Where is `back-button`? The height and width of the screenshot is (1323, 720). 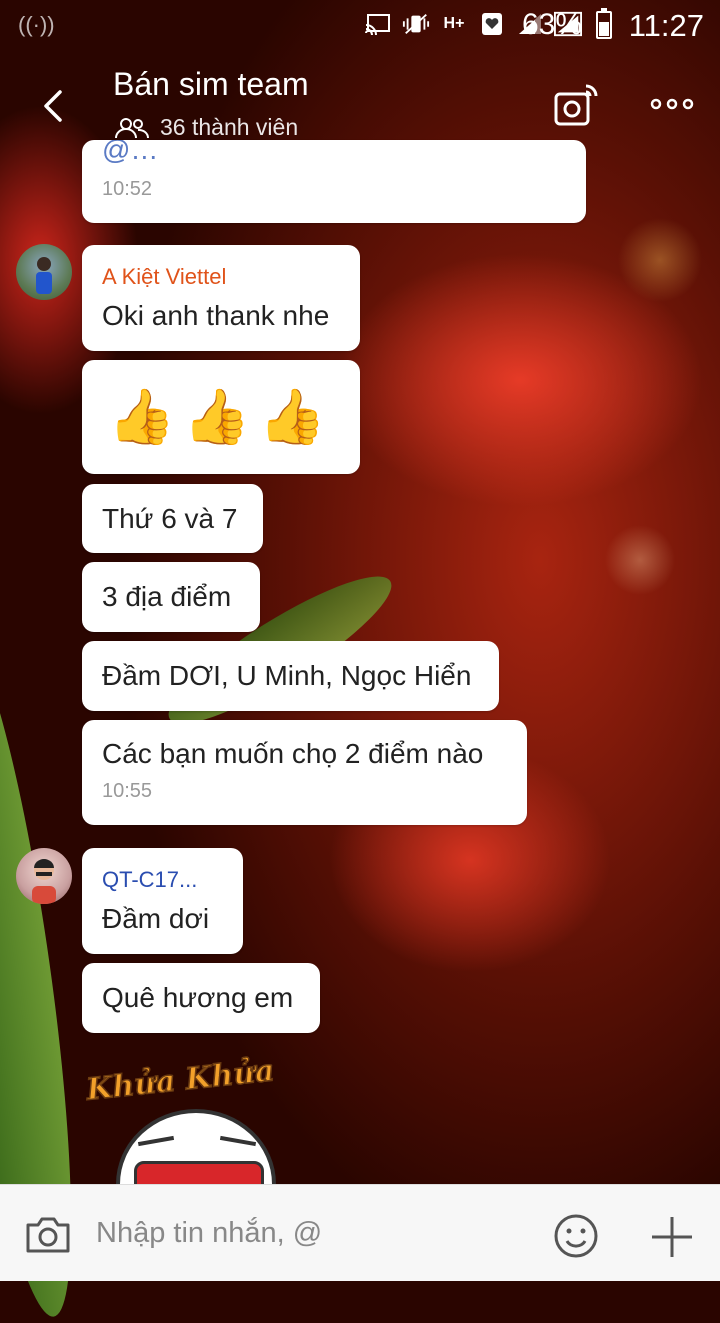 back-button is located at coordinates (54, 106).